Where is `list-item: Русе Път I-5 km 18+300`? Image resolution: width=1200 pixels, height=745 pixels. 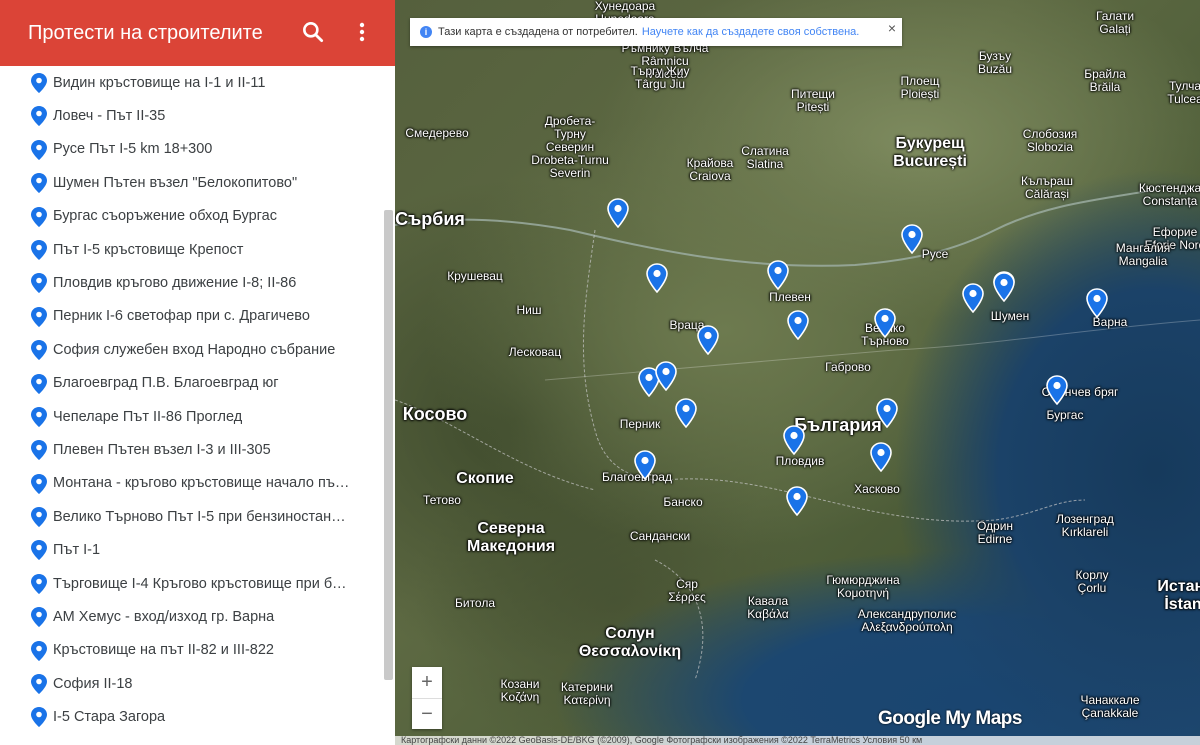
list-item: Русе Път I-5 km 18+300 is located at coordinates (197, 149).